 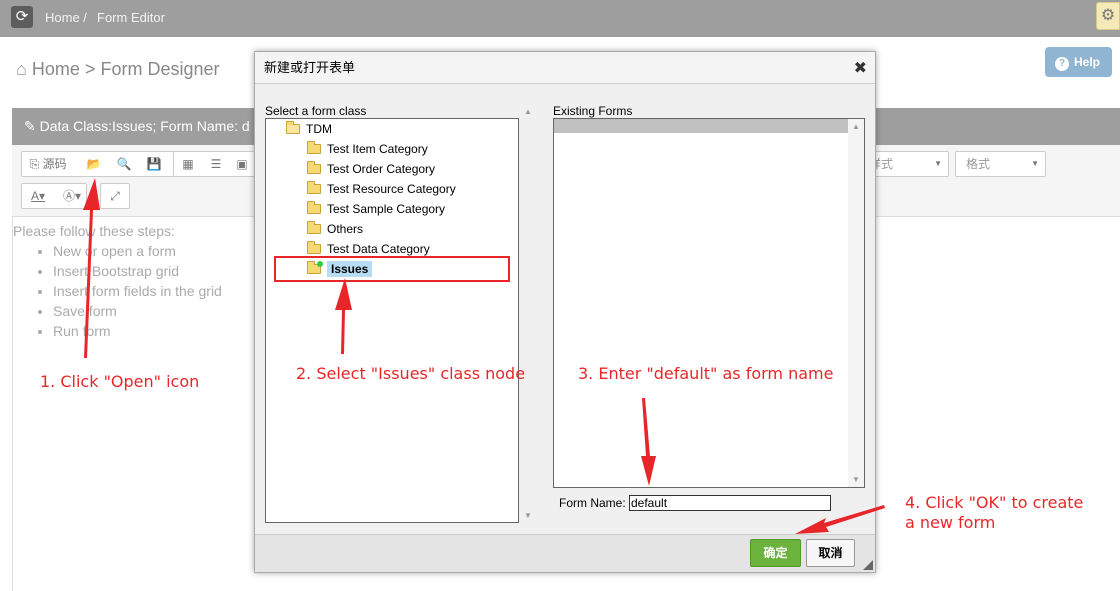 I want to click on resize-grip-icon, so click(x=868, y=565).